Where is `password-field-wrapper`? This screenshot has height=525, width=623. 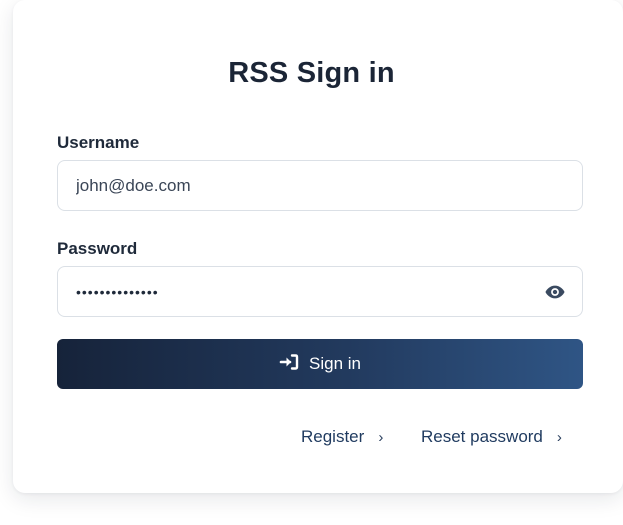
password-field-wrapper is located at coordinates (320, 291).